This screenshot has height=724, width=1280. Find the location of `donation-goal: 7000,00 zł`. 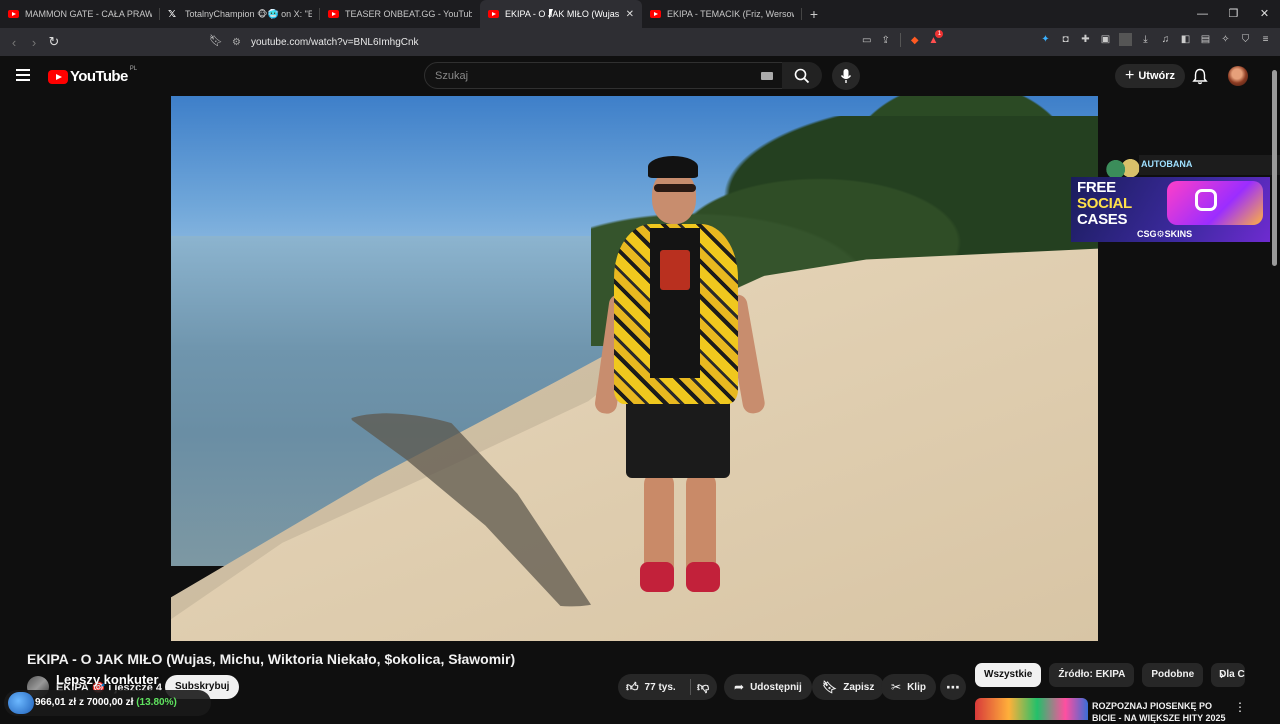

donation-goal: 7000,00 zł is located at coordinates (110, 702).